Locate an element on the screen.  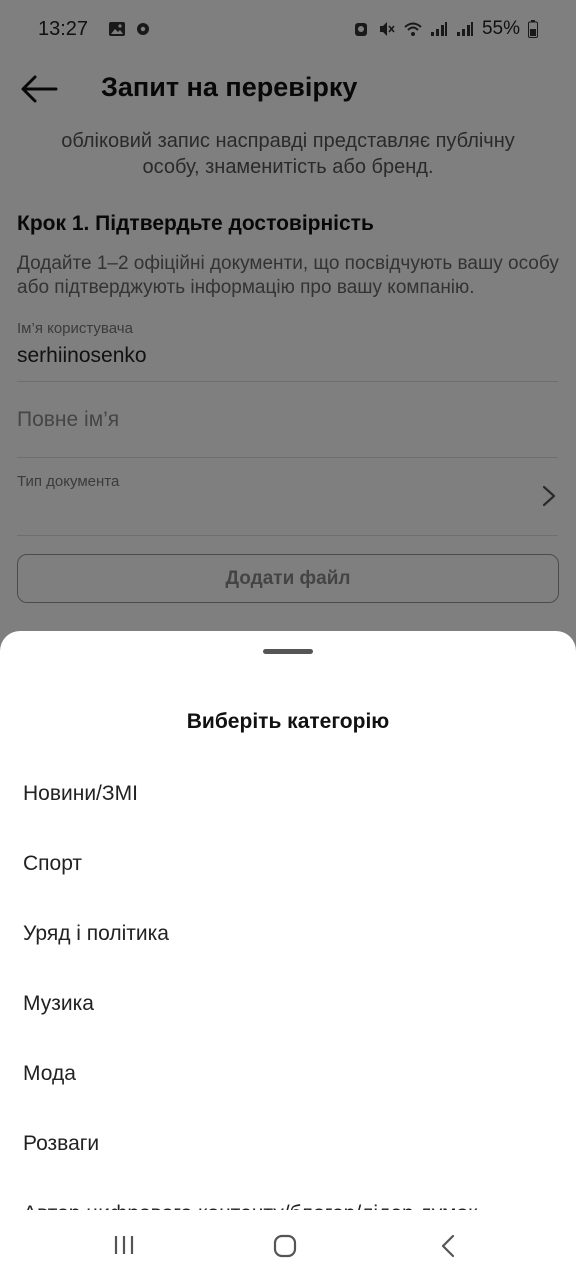
recent-apps-icon is located at coordinates (124, 1245).